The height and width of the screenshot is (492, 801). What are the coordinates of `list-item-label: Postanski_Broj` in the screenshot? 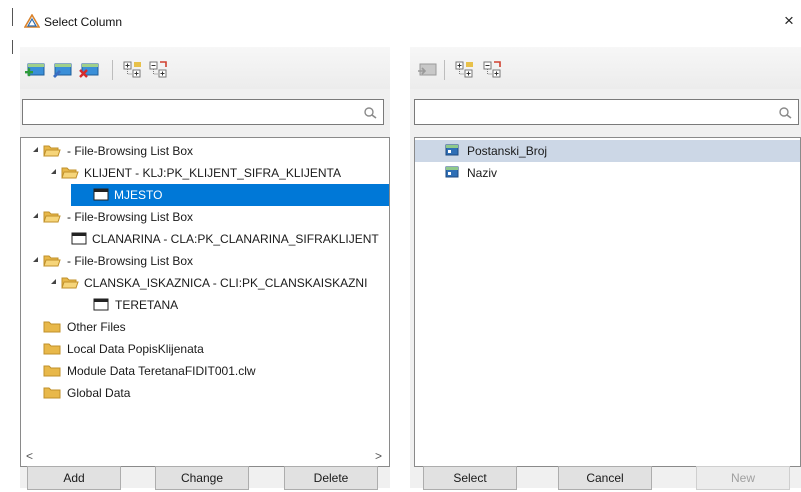 It's located at (507, 151).